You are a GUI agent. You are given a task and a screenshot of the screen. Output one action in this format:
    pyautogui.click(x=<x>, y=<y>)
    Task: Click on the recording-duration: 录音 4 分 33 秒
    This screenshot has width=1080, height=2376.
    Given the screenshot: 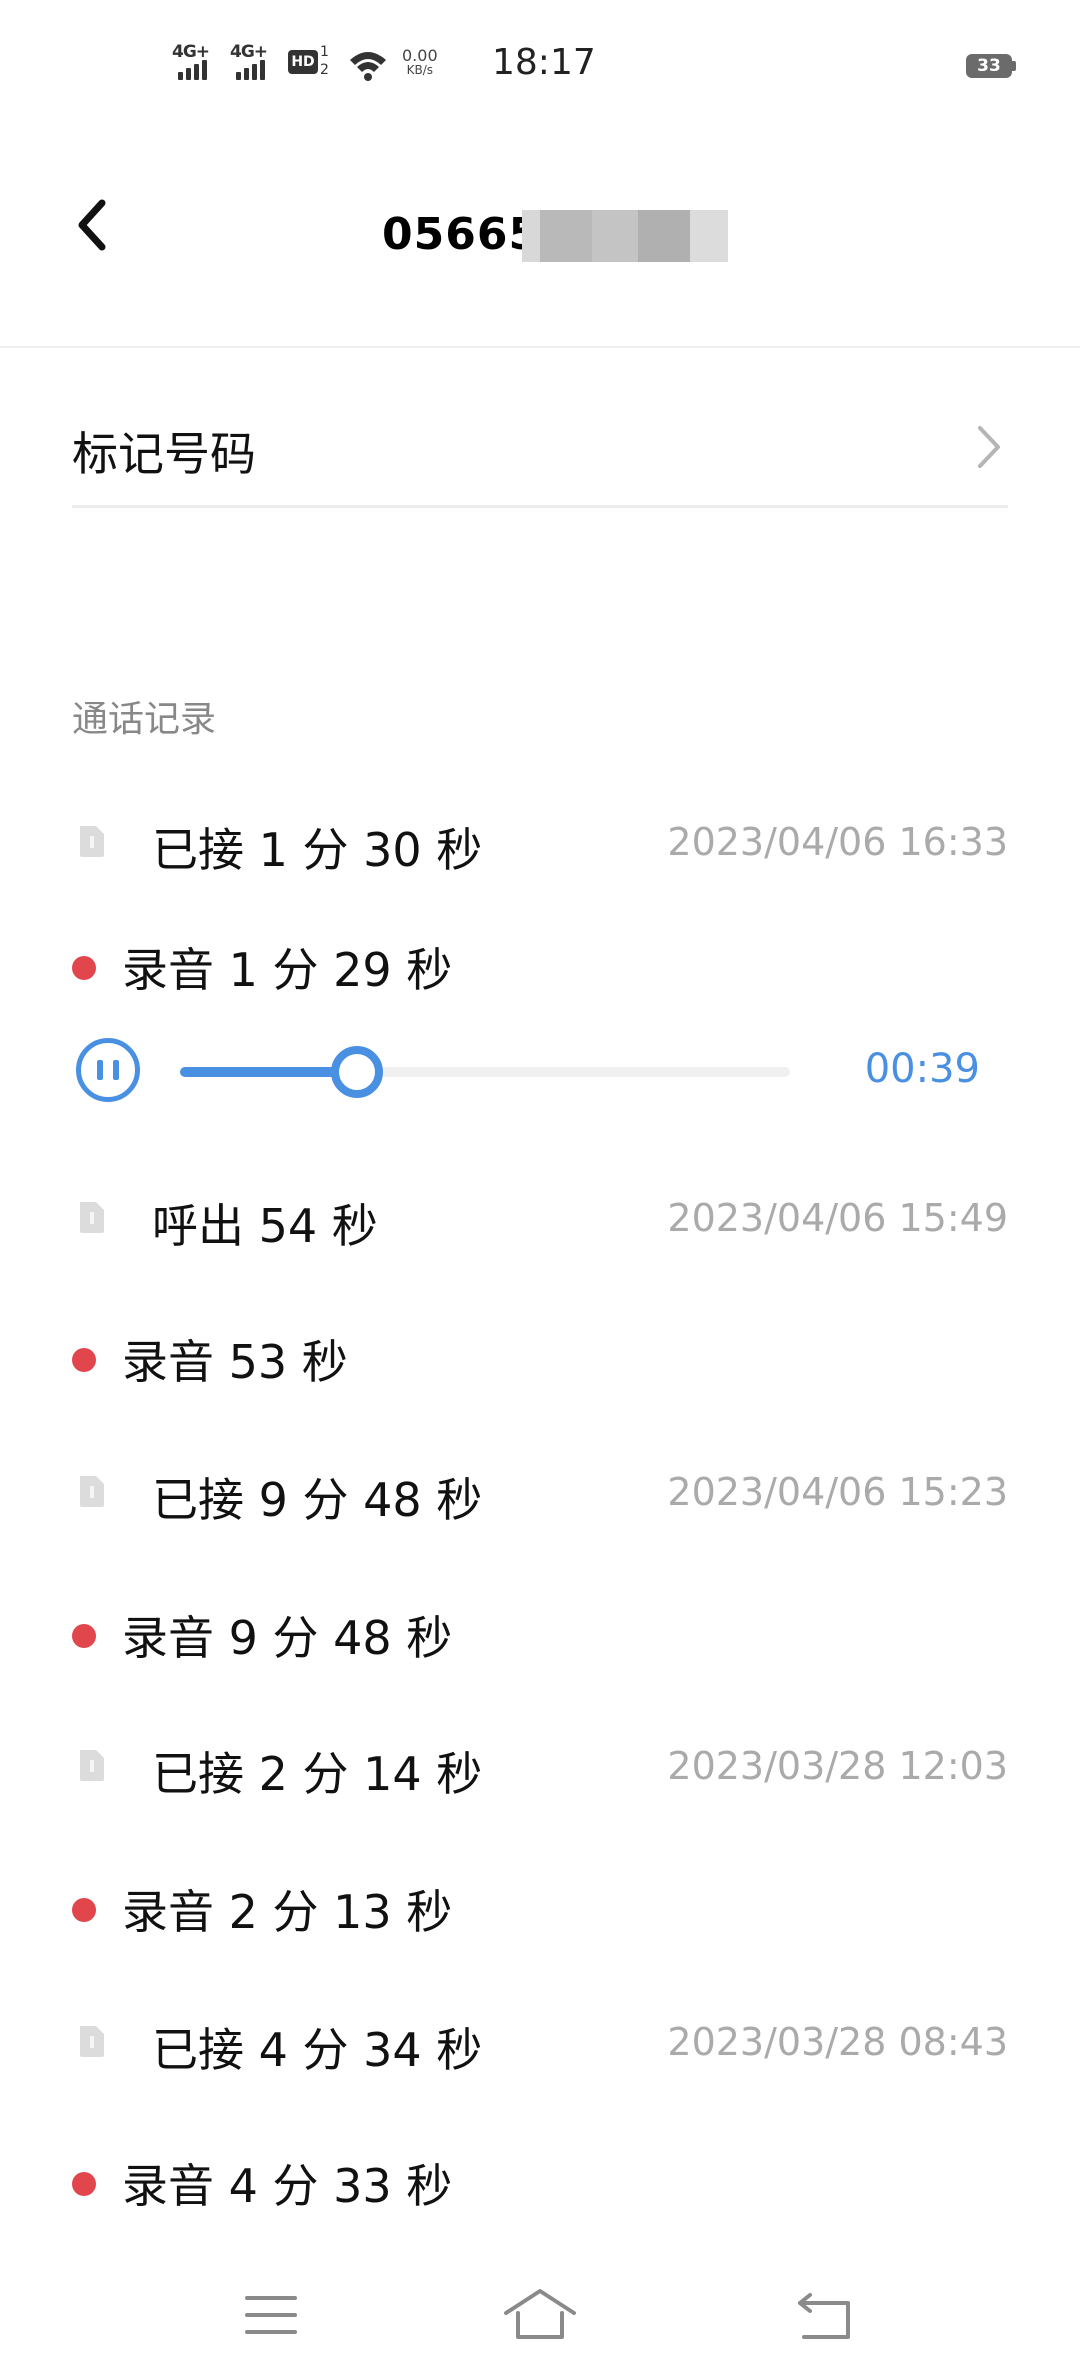 What is the action you would take?
    pyautogui.click(x=287, y=2186)
    